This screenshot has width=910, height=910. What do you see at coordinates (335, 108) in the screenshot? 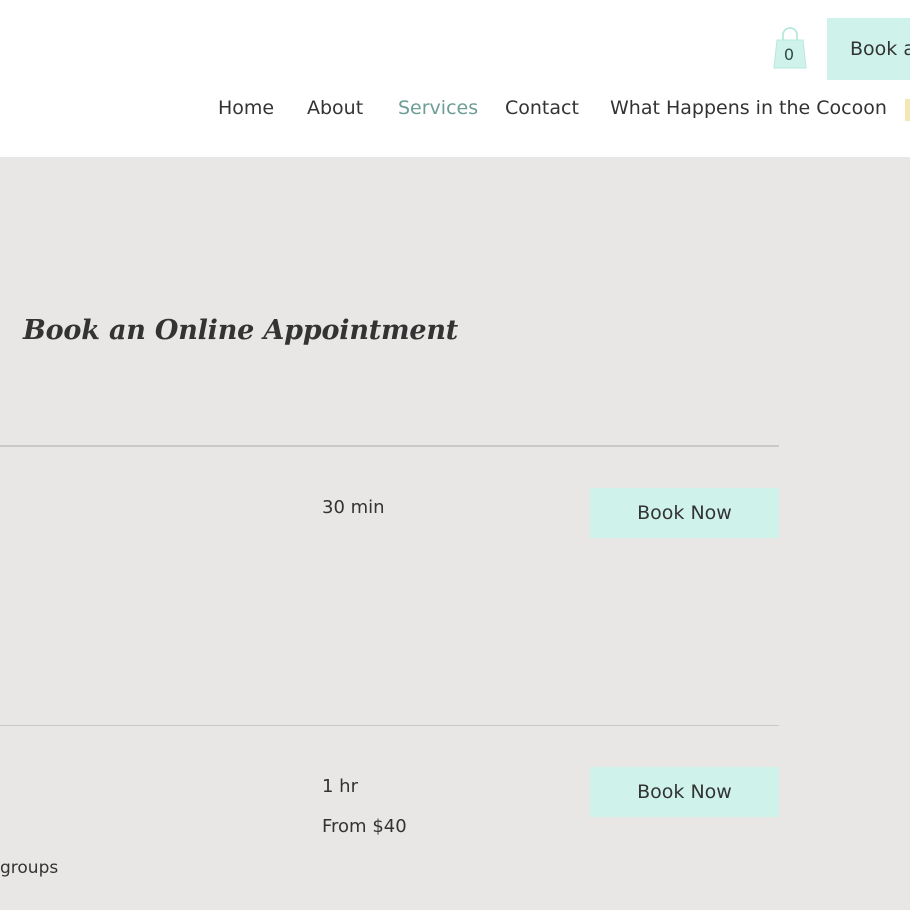
I see `nav-item-about: About` at bounding box center [335, 108].